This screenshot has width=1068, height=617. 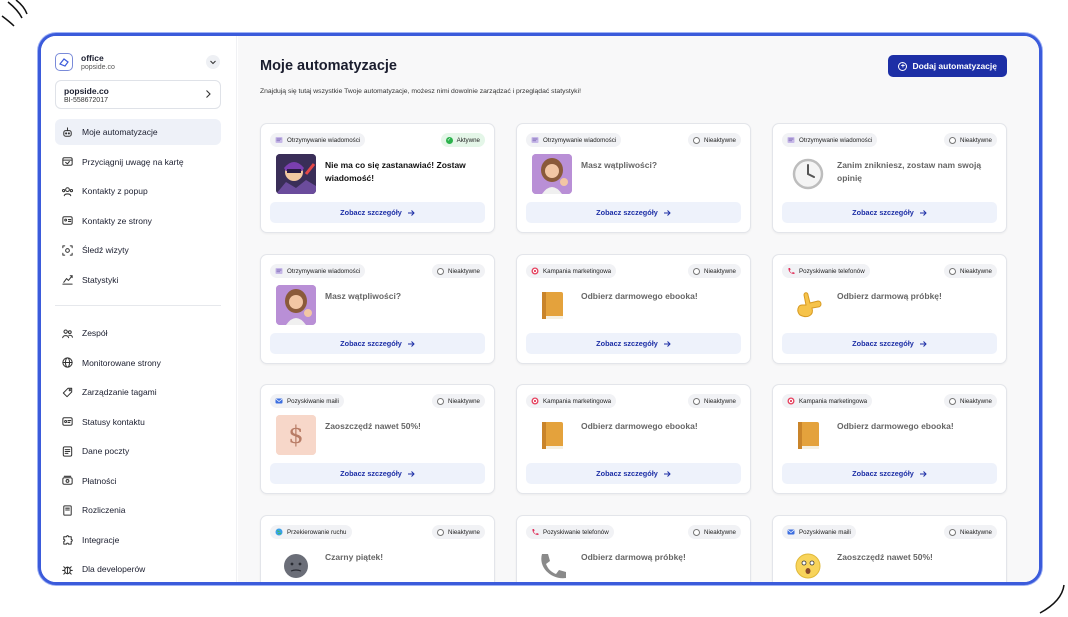 I want to click on sidebar-item-płatności: Płatności, so click(x=138, y=481).